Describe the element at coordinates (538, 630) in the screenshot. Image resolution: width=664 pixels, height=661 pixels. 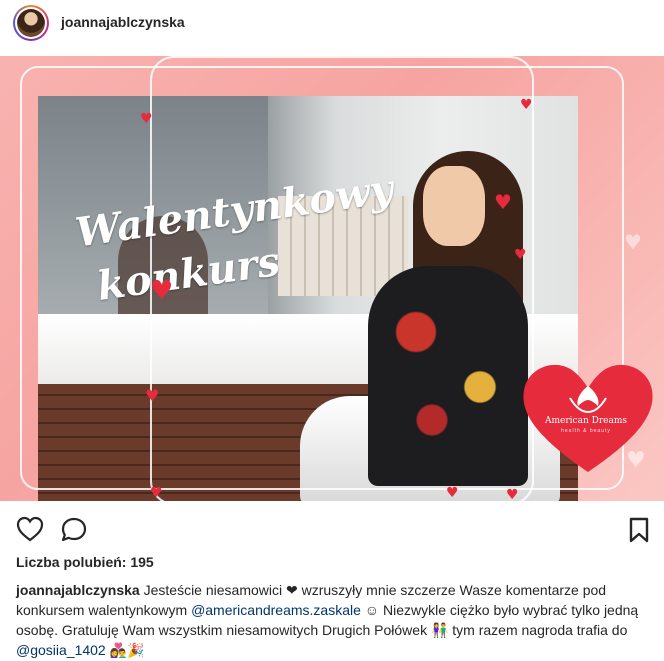
I see `caption-text: tym razem nagroda trafia do` at that location.